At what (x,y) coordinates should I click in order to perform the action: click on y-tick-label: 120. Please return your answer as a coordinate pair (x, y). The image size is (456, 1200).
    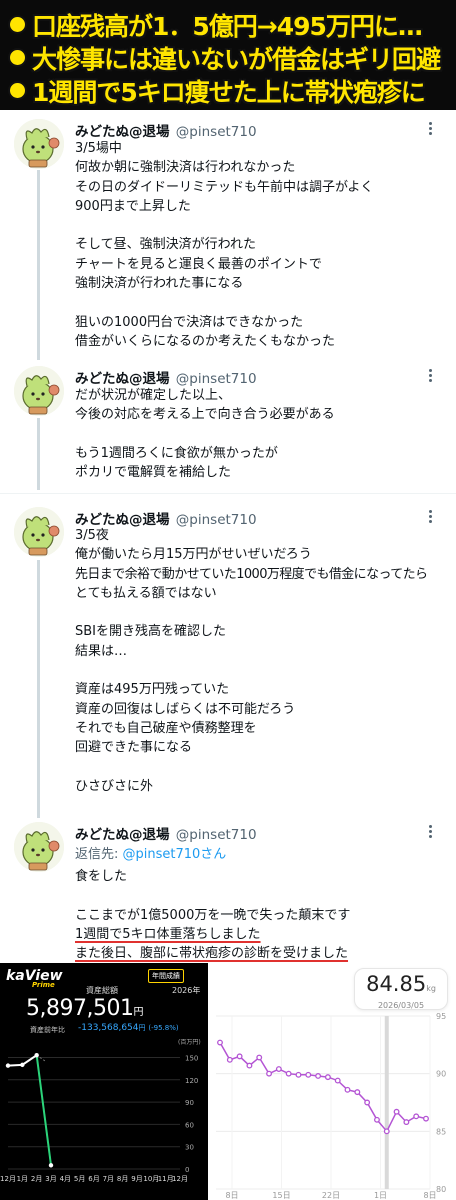
    Looking at the image, I should click on (191, 1081).